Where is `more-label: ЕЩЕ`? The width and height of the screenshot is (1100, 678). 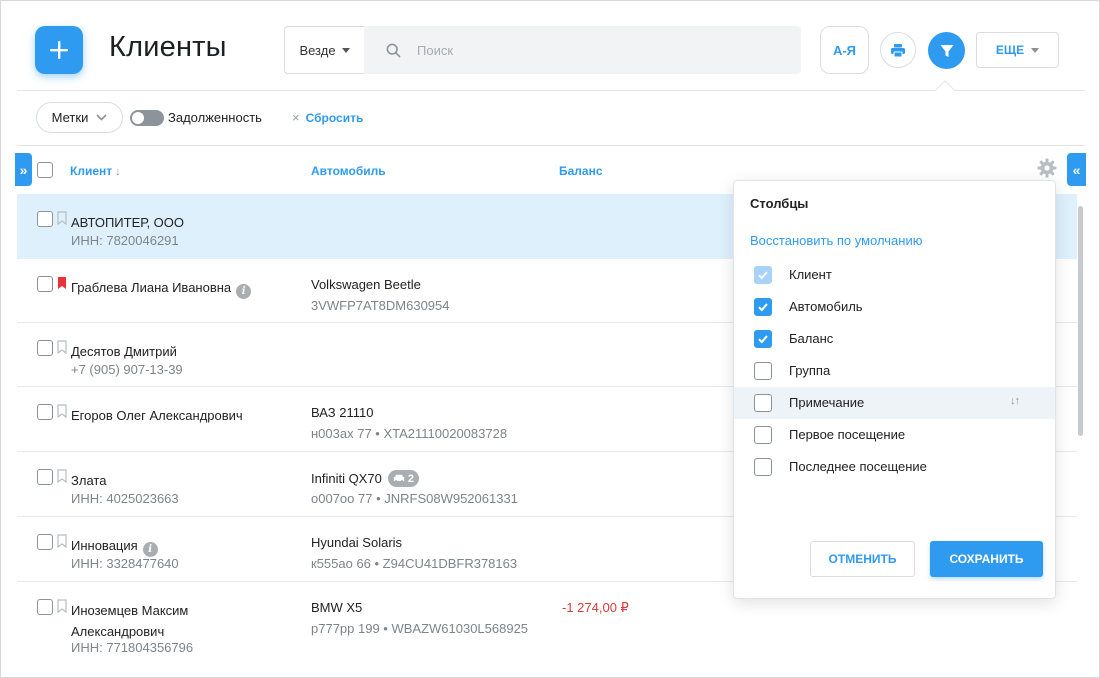 more-label: ЕЩЕ is located at coordinates (1010, 50).